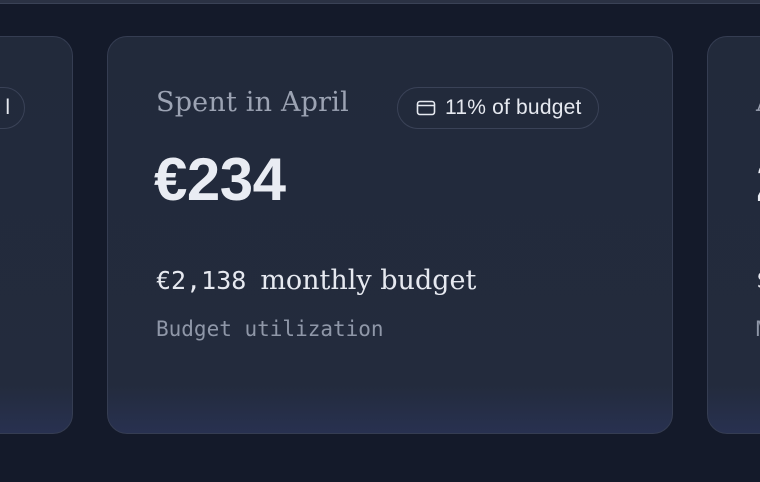 The height and width of the screenshot is (482, 760). Describe the element at coordinates (270, 329) in the screenshot. I see `budget-utilization-label: Budget utilization` at that location.